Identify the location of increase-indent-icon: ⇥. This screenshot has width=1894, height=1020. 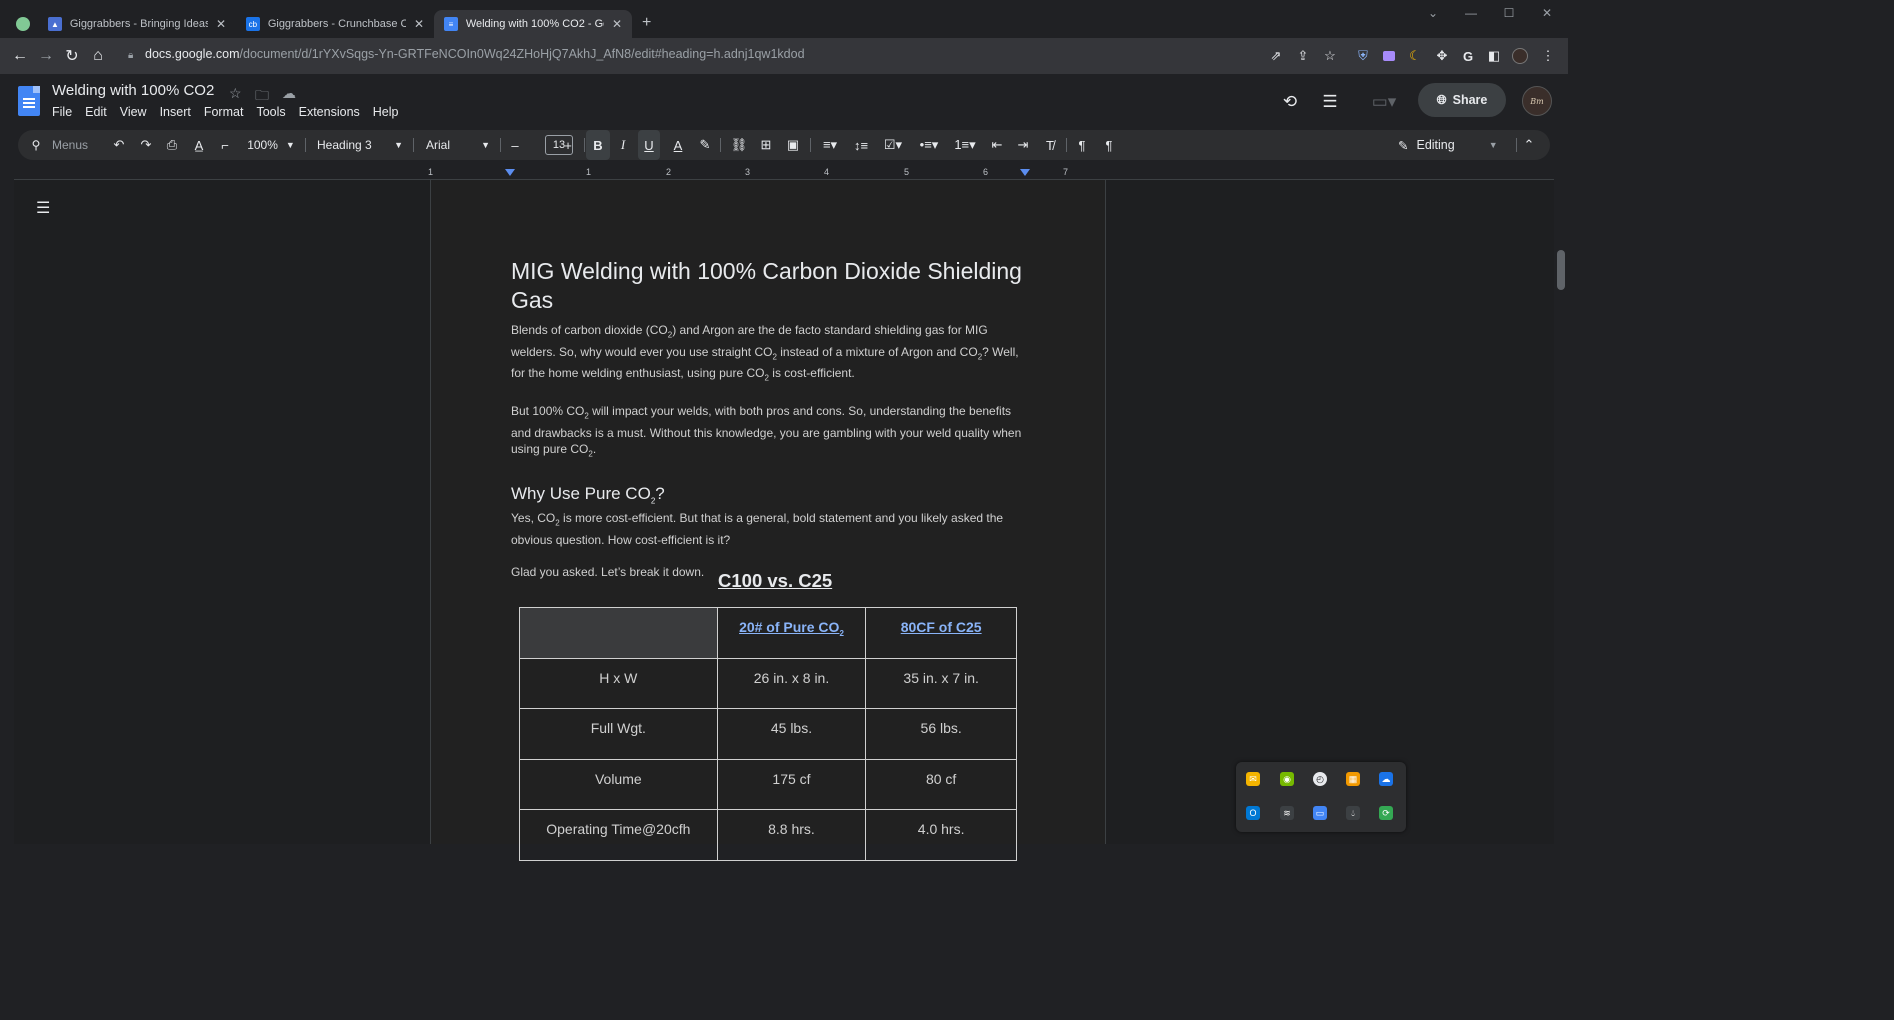
(1023, 145).